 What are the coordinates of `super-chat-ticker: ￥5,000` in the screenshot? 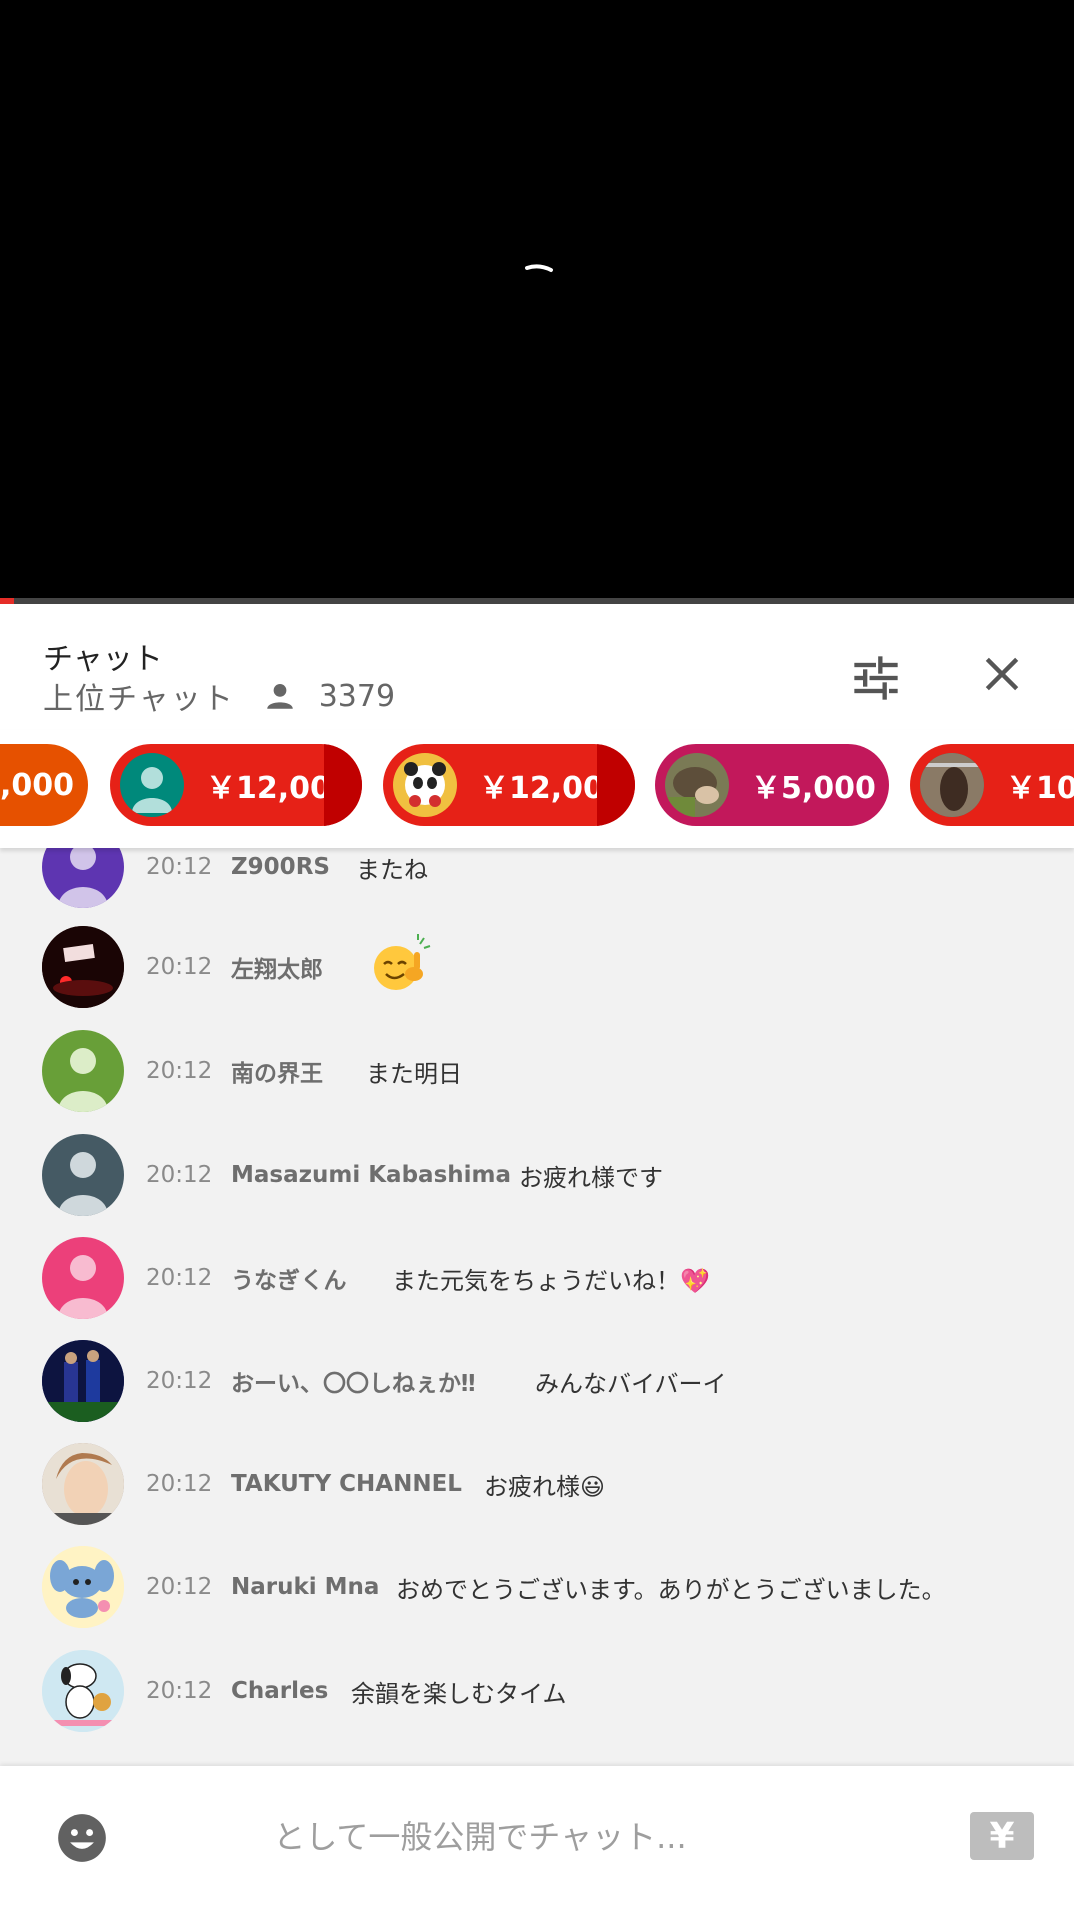 It's located at (772, 785).